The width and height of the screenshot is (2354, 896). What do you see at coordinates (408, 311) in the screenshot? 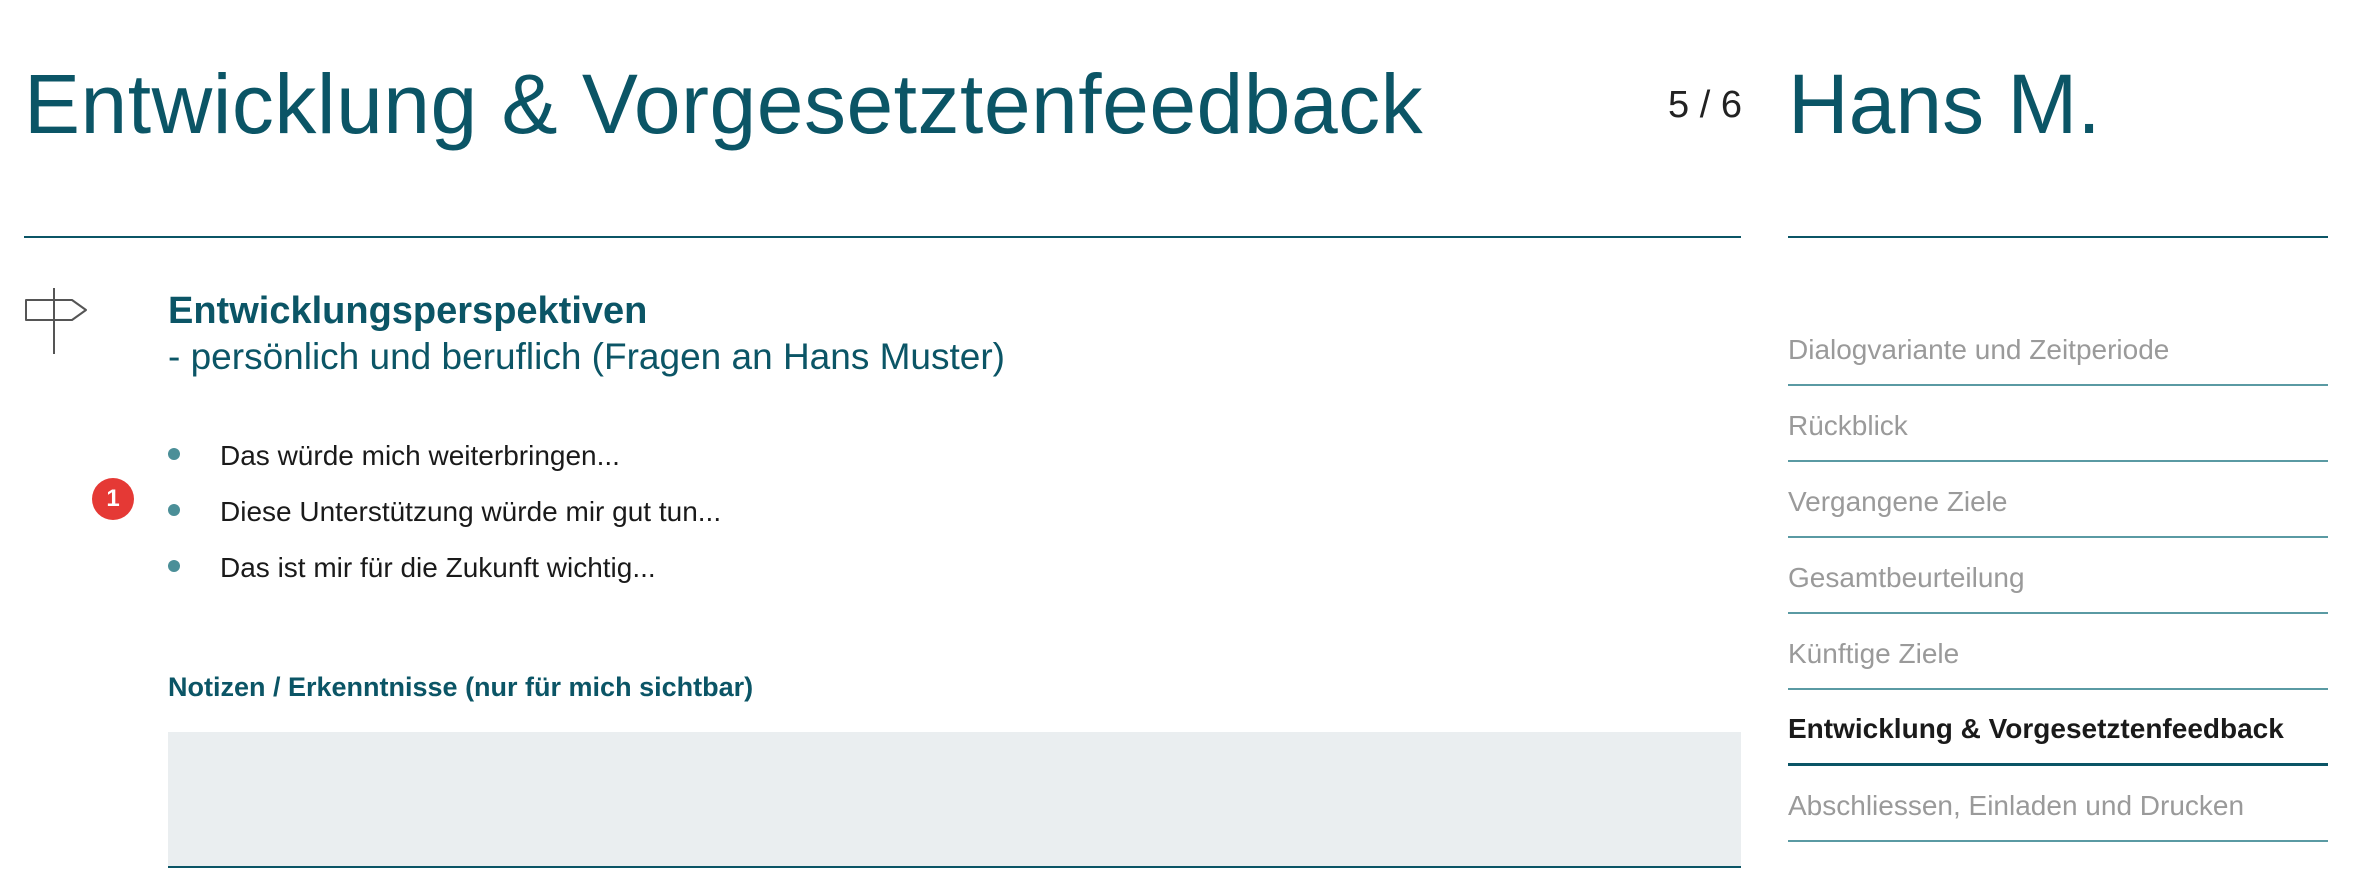
I see `section-heading: Entwicklungsperspektiven` at bounding box center [408, 311].